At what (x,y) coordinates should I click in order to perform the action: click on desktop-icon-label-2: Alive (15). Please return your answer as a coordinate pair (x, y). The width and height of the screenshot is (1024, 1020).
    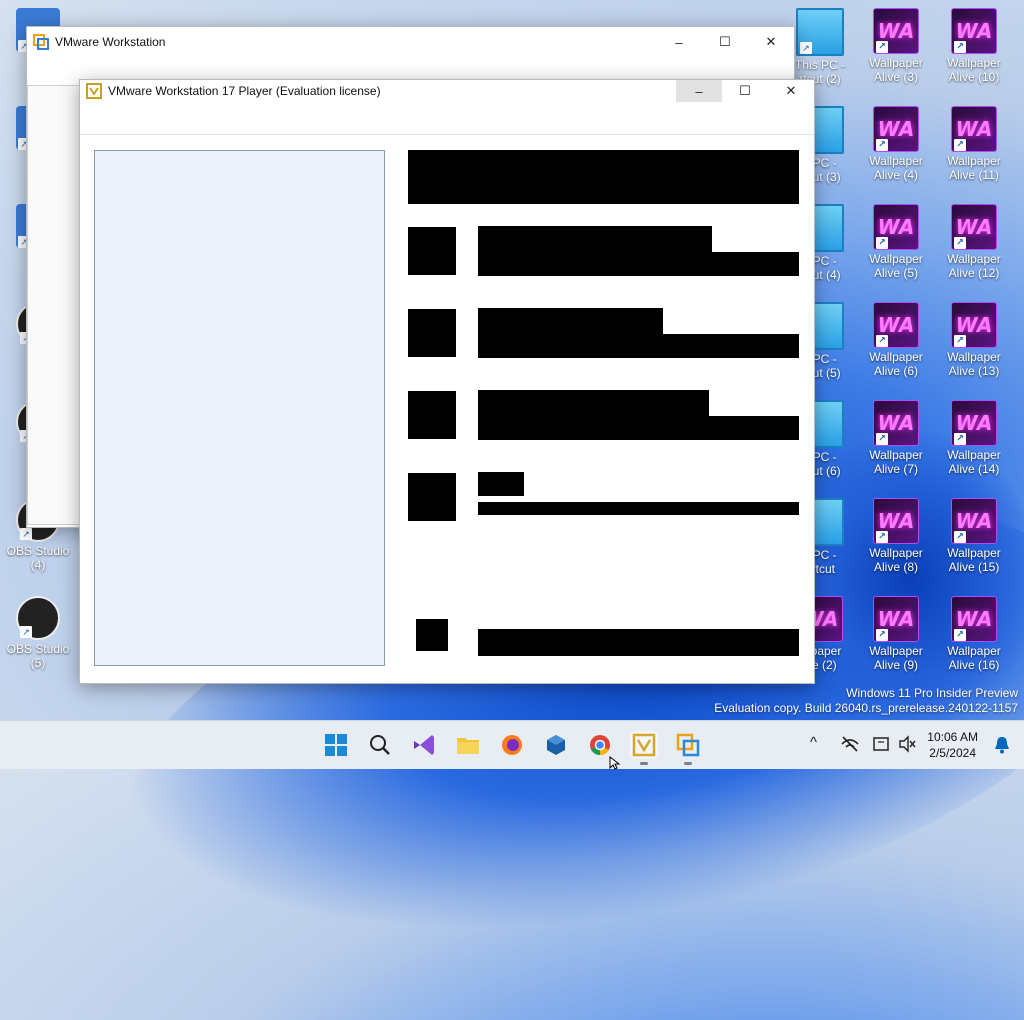
    Looking at the image, I should click on (974, 567).